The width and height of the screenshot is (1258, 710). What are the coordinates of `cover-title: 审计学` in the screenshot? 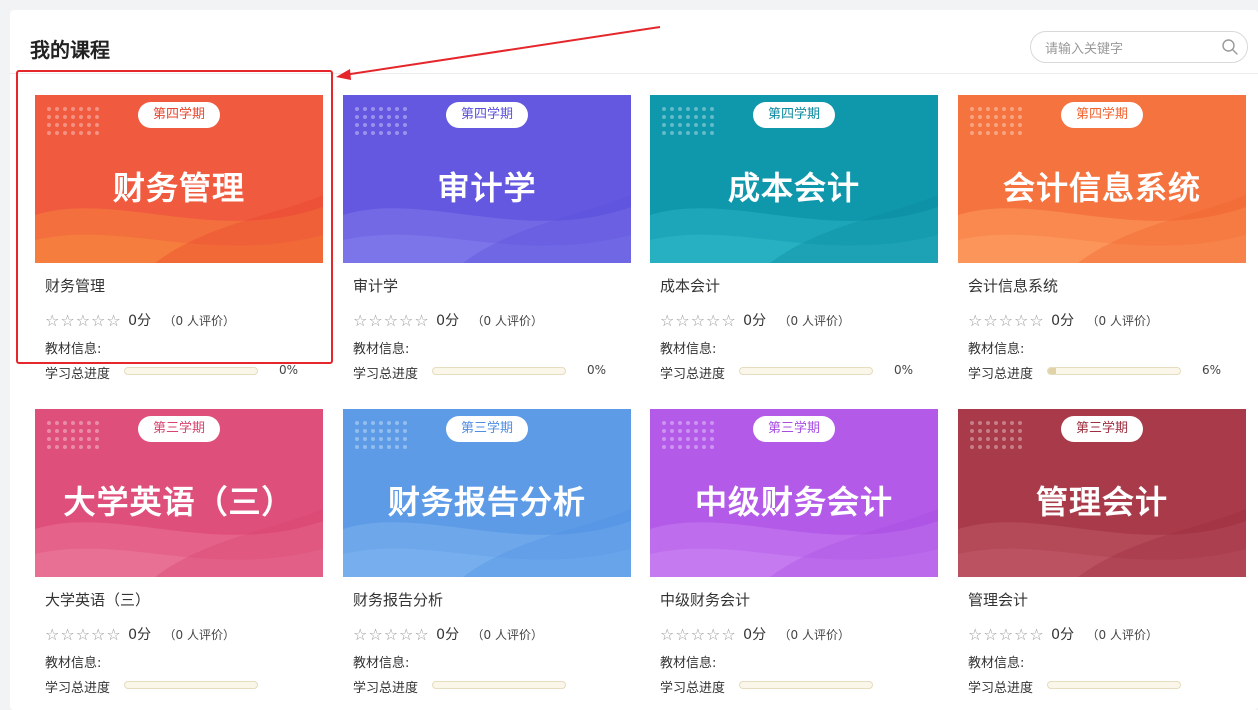 It's located at (487, 188).